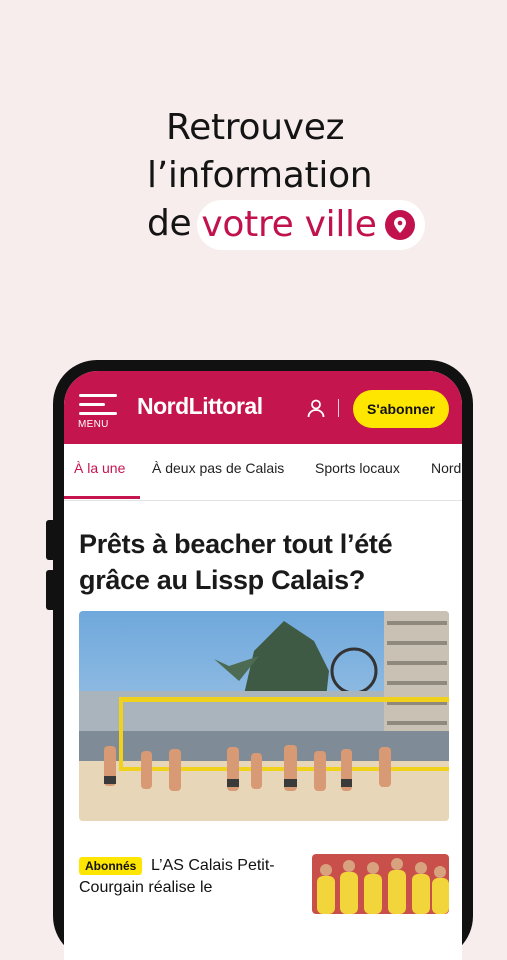  I want to click on tab-a-la-une: À la une, so click(99, 468).